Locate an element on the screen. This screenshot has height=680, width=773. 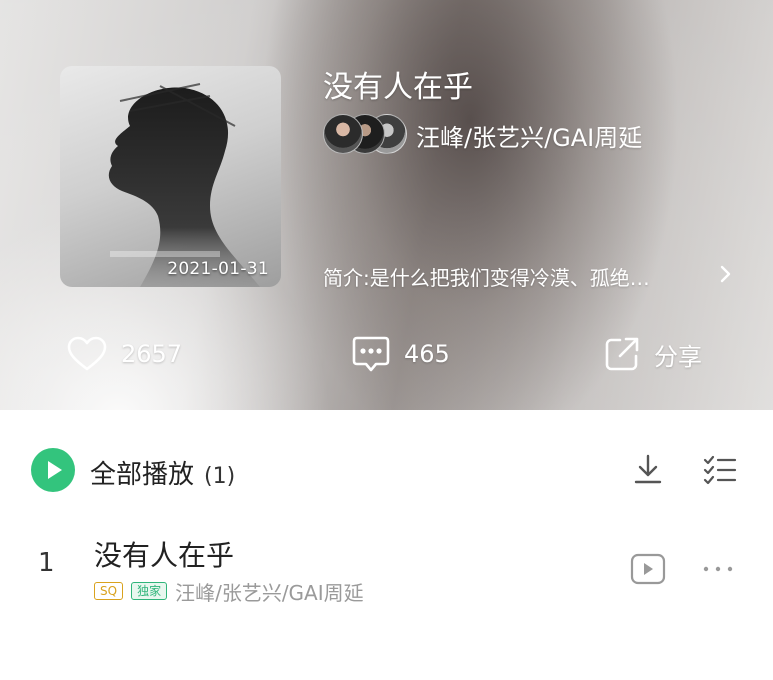
chevron-right-icon is located at coordinates (726, 274).